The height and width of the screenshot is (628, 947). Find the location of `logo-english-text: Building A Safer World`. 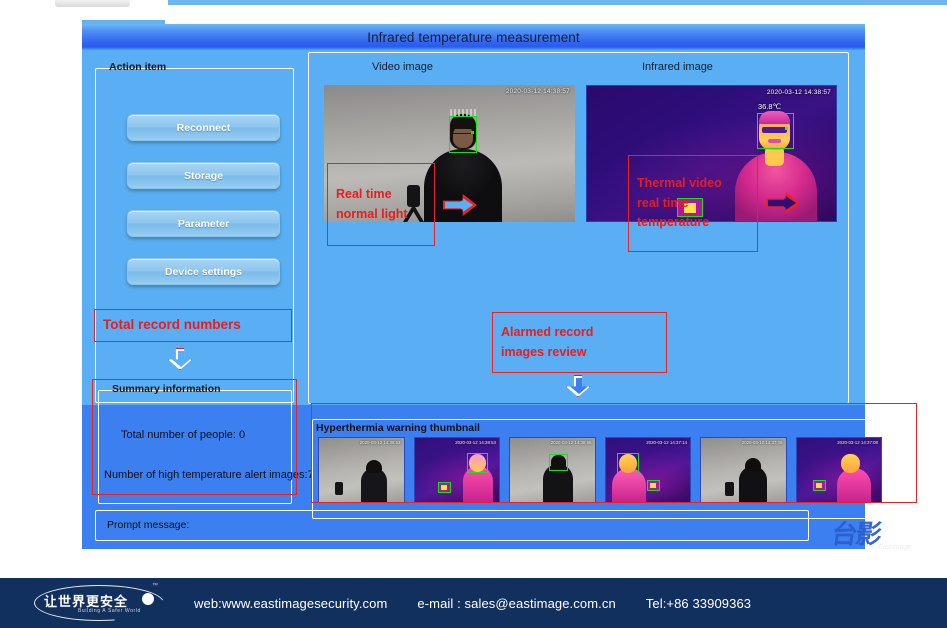

logo-english-text: Building A Safer World is located at coordinates (109, 611).